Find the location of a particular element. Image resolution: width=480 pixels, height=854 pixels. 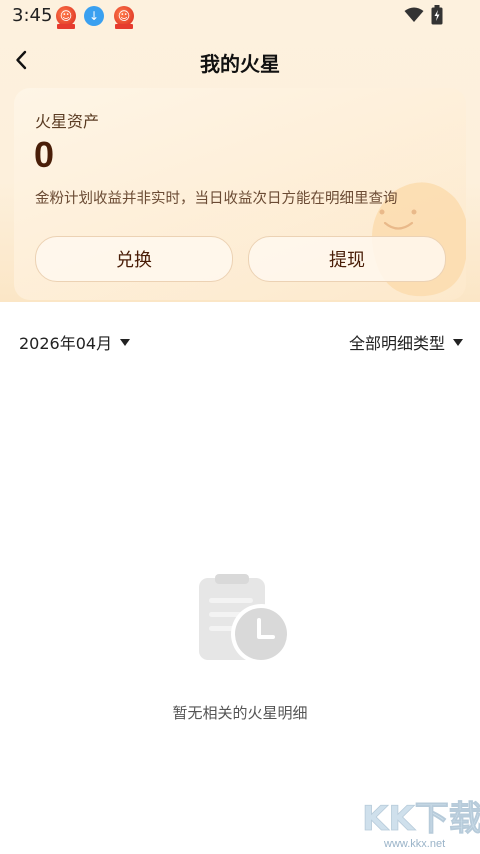

kk-download-logo: KK下载 is located at coordinates (421, 818).